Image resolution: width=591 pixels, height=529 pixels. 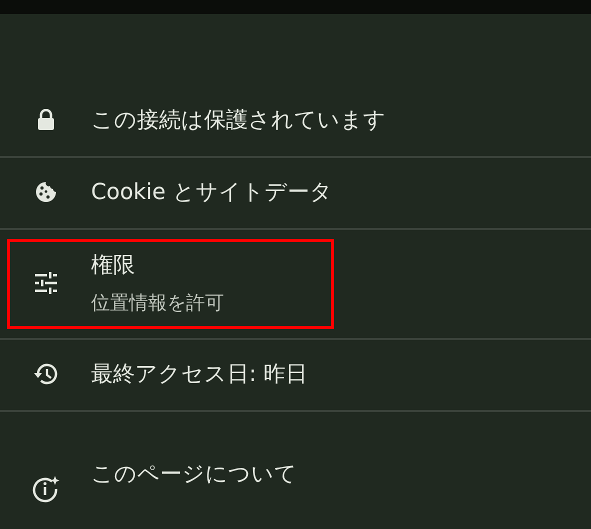 What do you see at coordinates (194, 475) in the screenshot?
I see `item-title: このページについて` at bounding box center [194, 475].